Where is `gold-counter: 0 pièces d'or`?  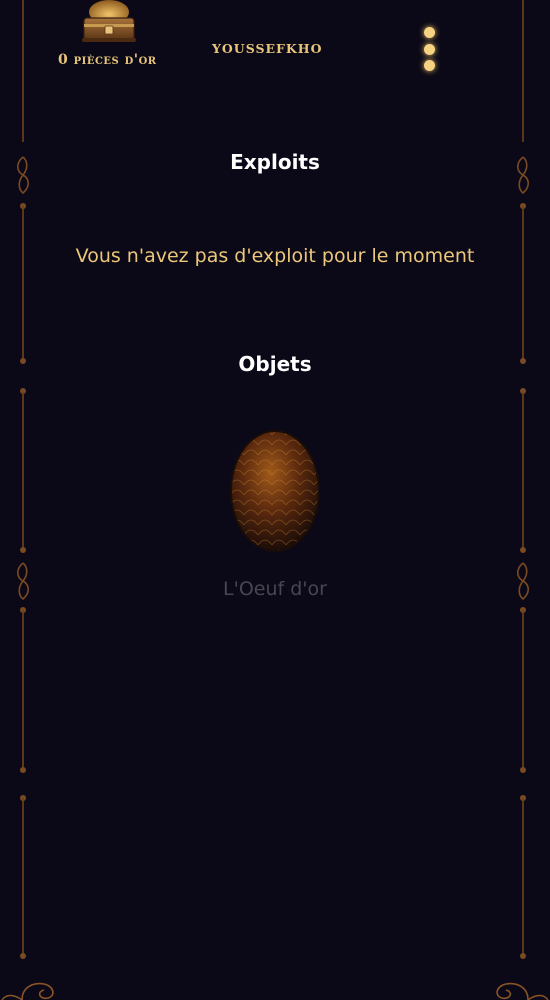
gold-counter: 0 pièces d'or is located at coordinates (107, 60).